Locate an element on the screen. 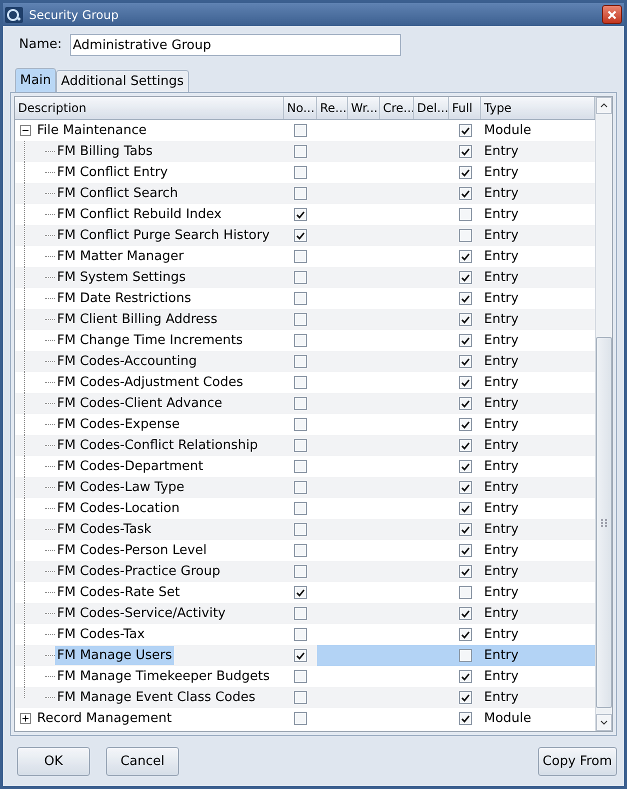 Image resolution: width=627 pixels, height=789 pixels. scrollbar is located at coordinates (603, 414).